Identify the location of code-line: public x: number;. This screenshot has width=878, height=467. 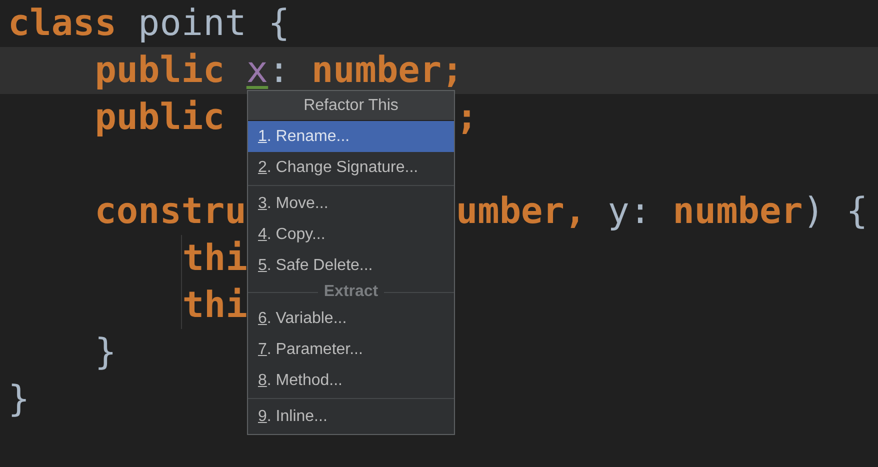
(279, 71).